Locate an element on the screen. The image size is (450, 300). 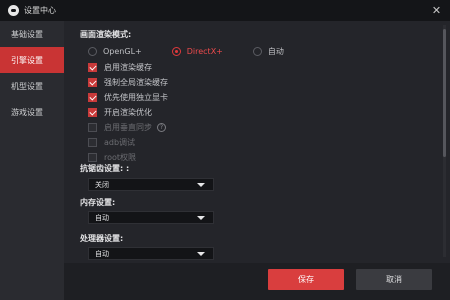
checkbox-discrete-gpu: 优先使用独立显卡 is located at coordinates (128, 97).